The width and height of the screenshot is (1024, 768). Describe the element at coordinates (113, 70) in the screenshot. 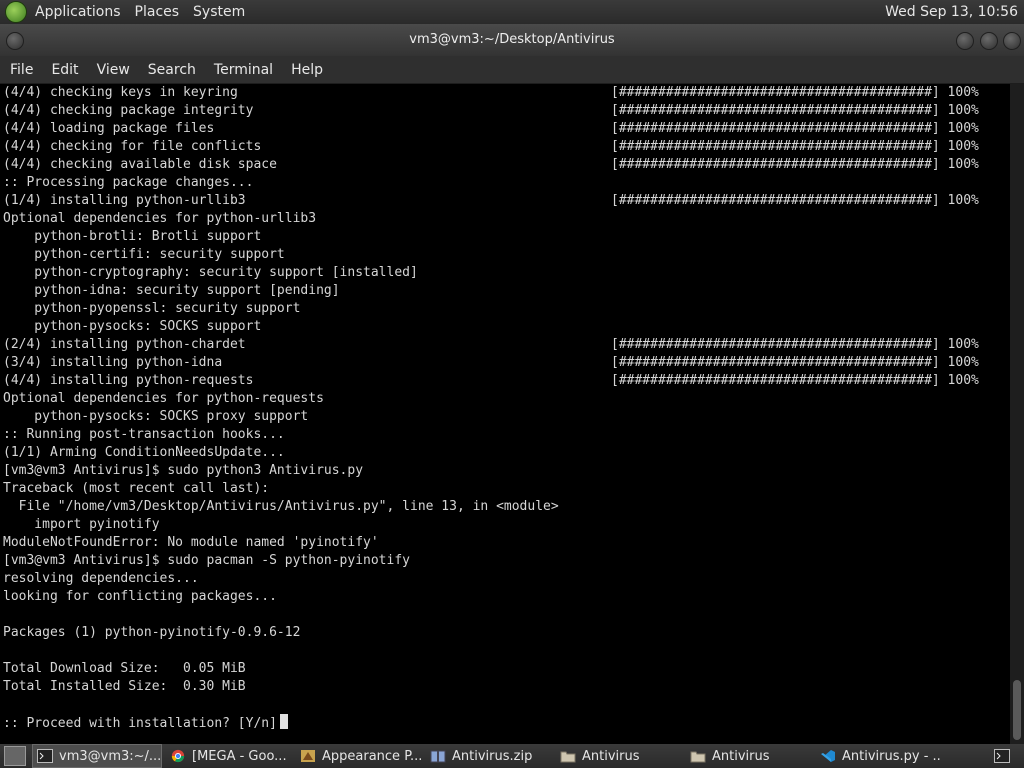

I see `menu-view: View` at that location.